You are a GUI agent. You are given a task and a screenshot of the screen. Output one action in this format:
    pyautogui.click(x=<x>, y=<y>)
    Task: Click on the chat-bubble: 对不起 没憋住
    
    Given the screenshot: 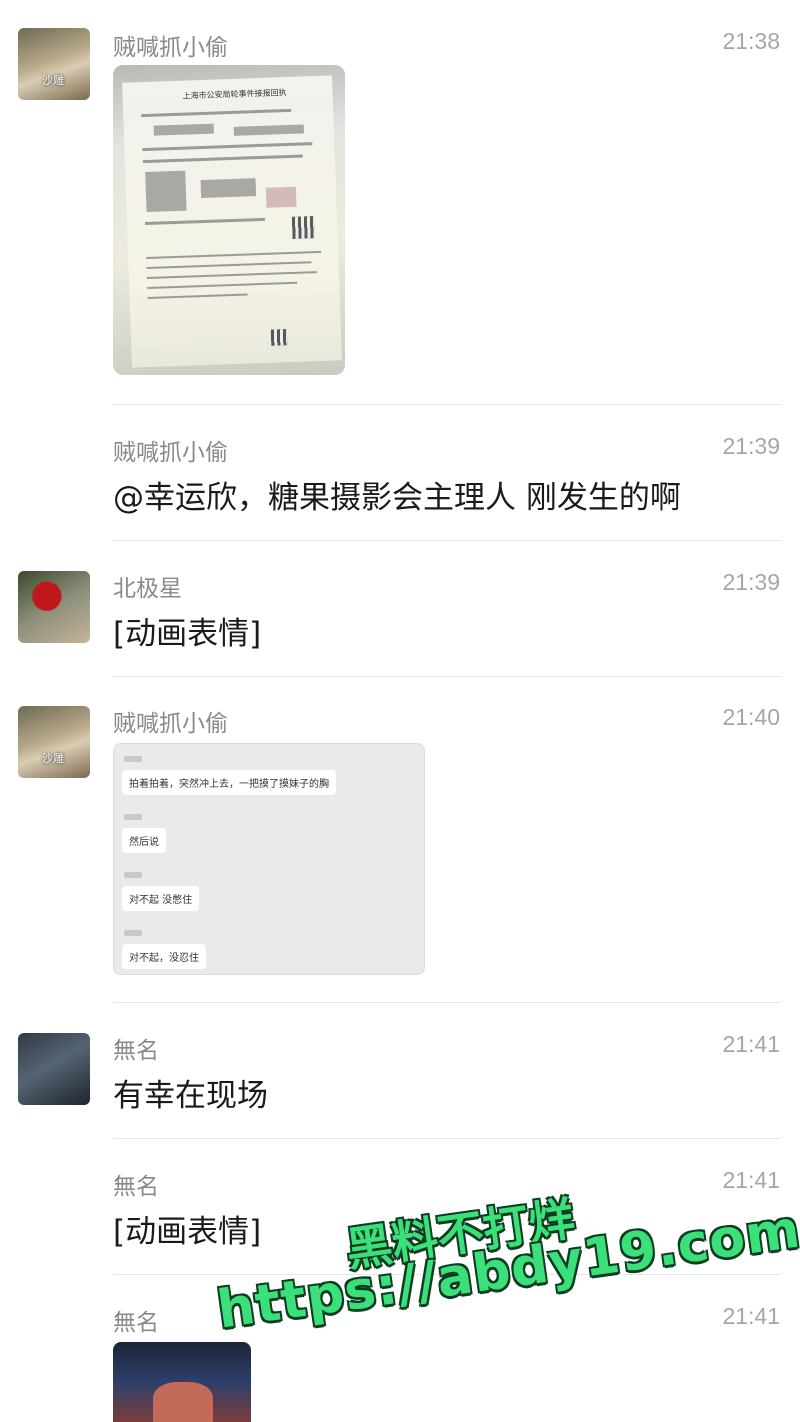 What is the action you would take?
    pyautogui.click(x=161, y=898)
    